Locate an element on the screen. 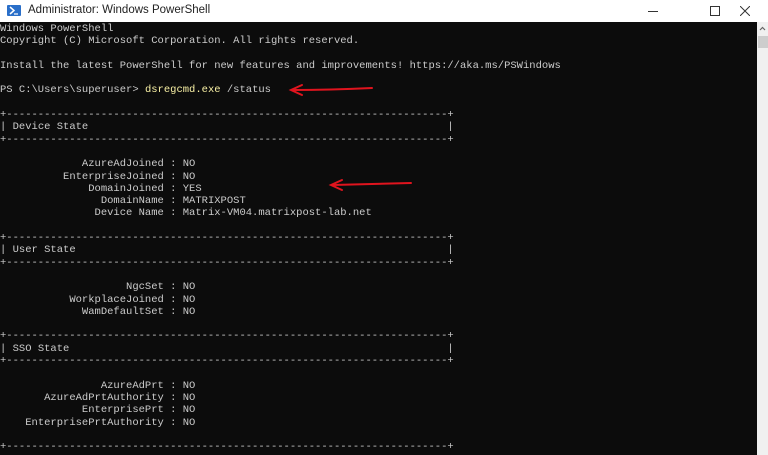  vertical-scrollbar is located at coordinates (762, 238).